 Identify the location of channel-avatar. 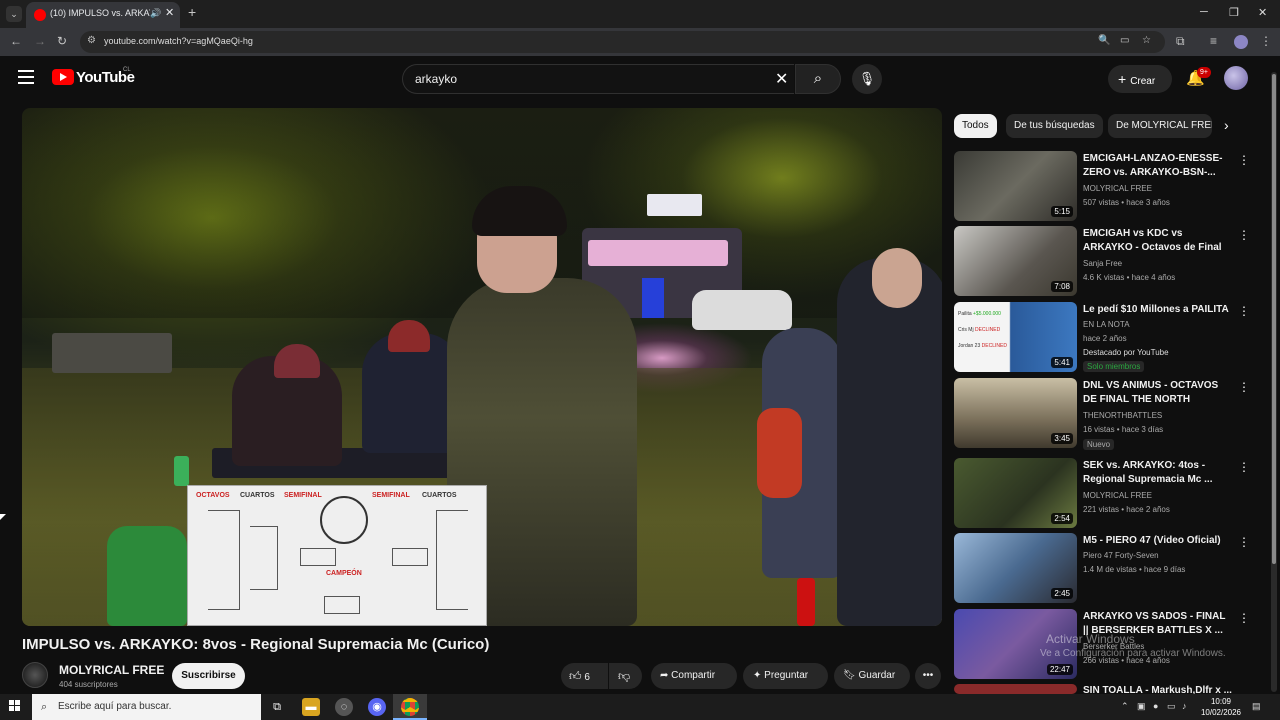
(35, 675).